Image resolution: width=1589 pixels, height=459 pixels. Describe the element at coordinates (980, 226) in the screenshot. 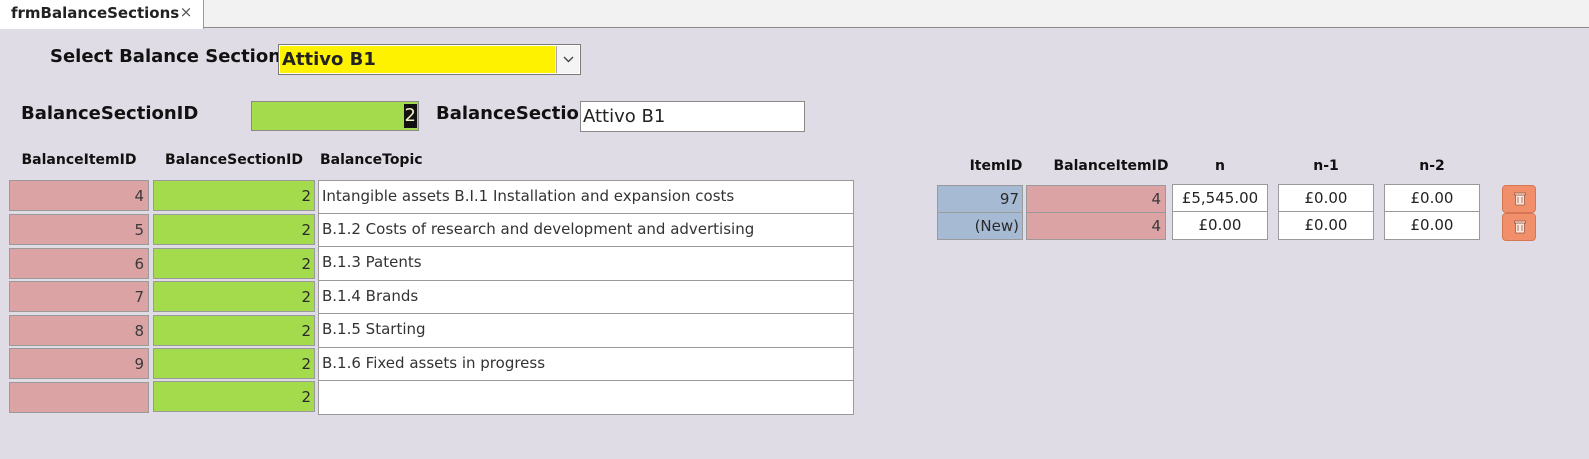

I see `value-item-id-cell-new: (New)` at that location.